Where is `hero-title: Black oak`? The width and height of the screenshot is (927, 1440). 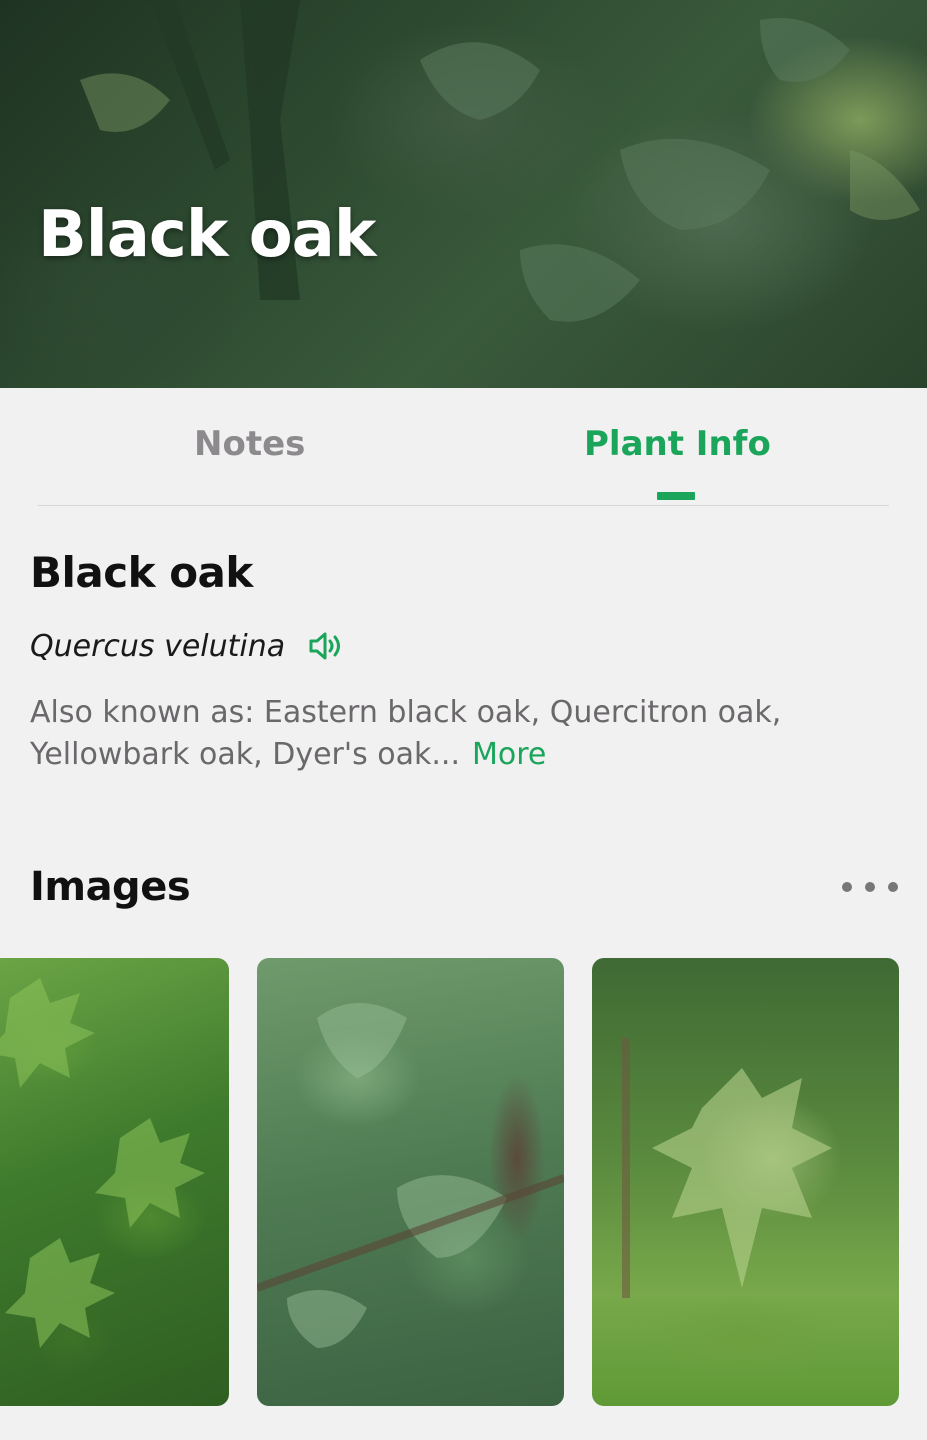
hero-title: Black oak is located at coordinates (207, 235).